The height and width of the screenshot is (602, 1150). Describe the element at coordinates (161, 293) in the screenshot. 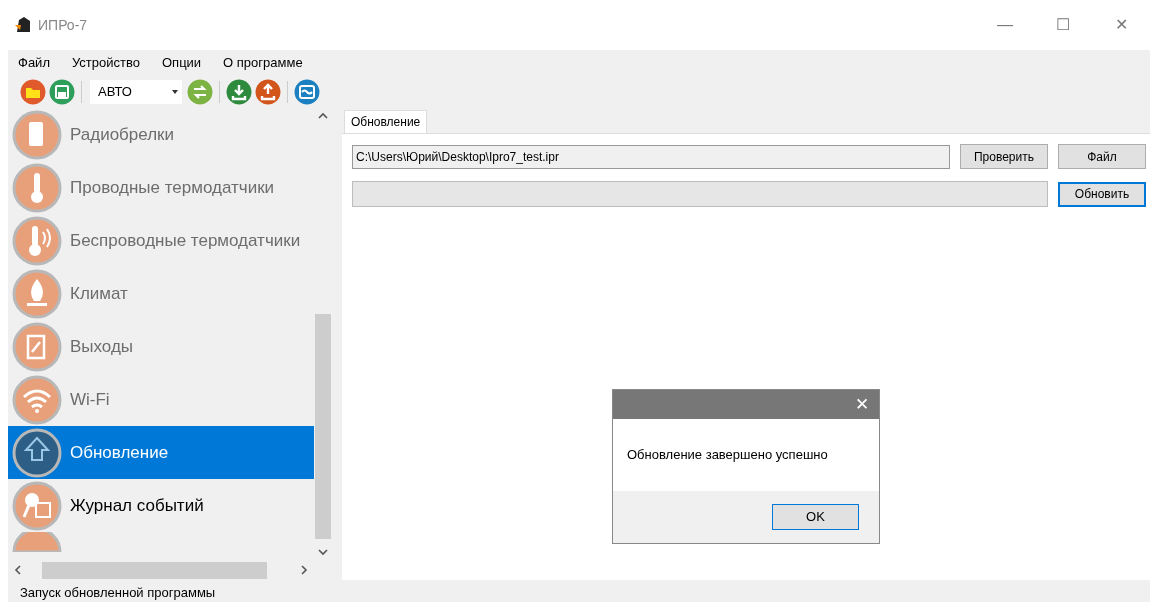

I see `sidebar-item: Климат` at that location.